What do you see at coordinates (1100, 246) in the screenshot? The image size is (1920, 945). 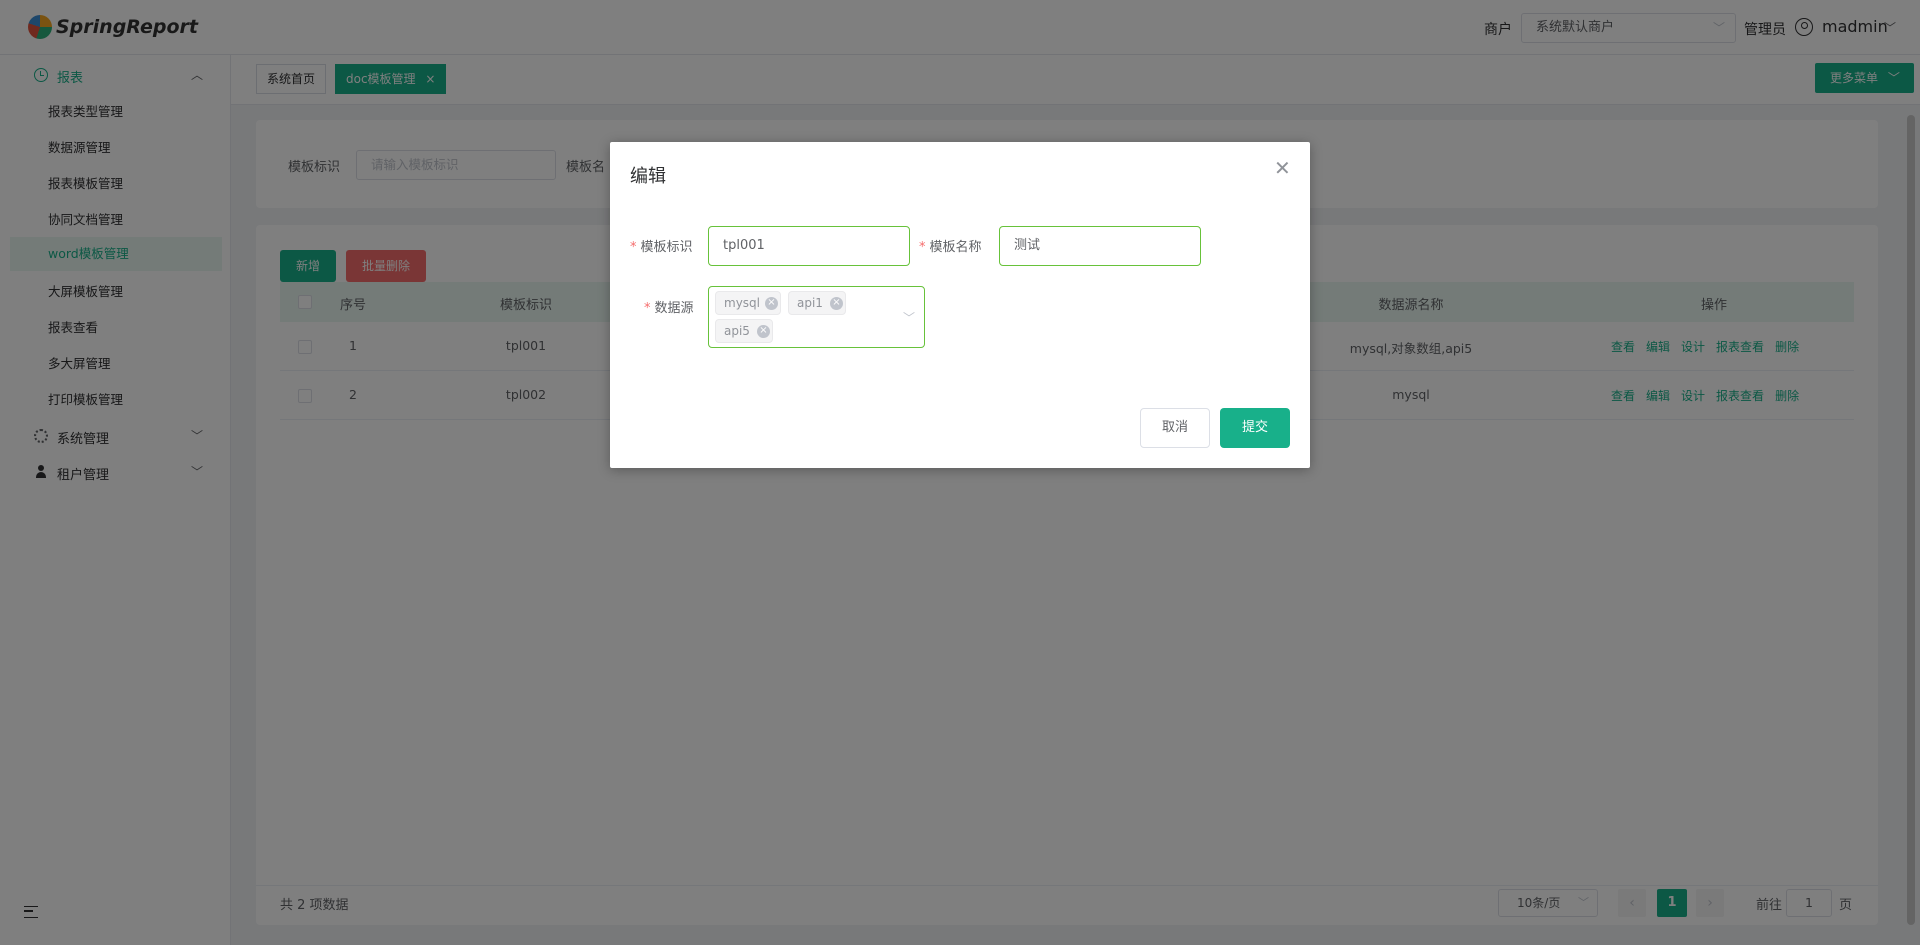 I see `template-name-input: 测试` at bounding box center [1100, 246].